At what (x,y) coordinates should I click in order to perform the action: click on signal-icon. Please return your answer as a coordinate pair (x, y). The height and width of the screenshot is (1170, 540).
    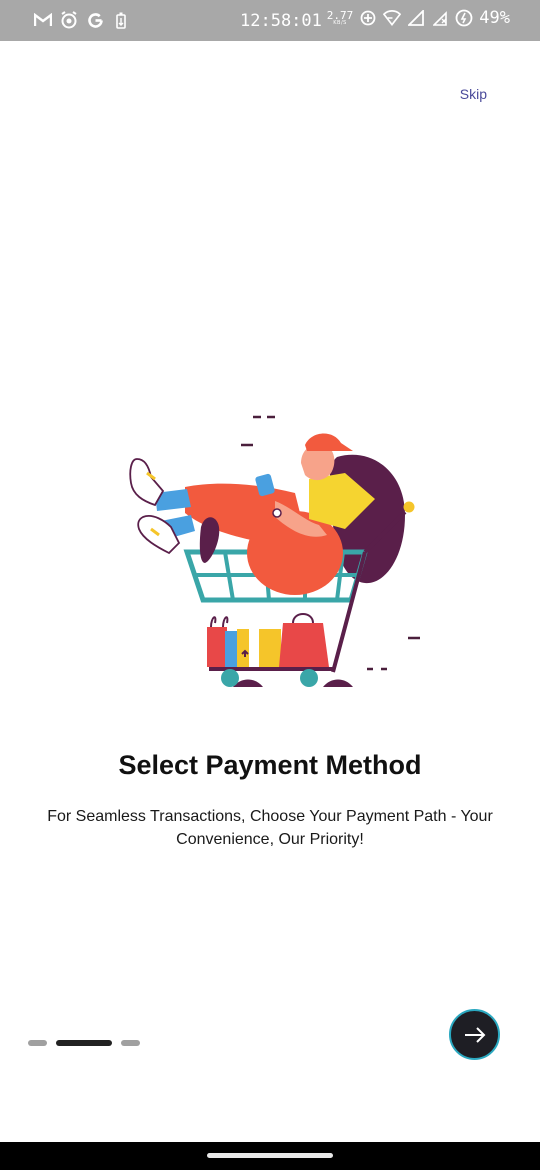
    Looking at the image, I should click on (416, 18).